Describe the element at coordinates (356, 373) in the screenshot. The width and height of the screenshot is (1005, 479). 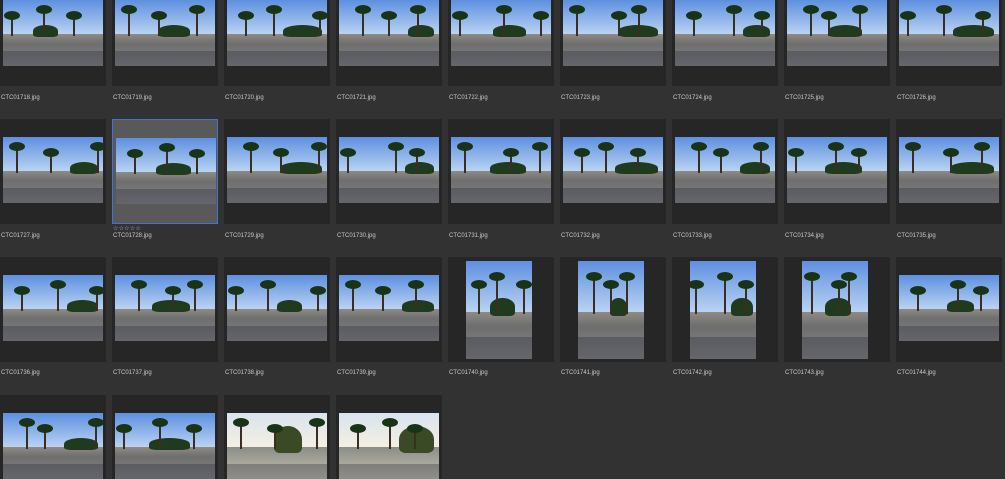
I see `thumbnail-filename: CTC01739.jpg` at that location.